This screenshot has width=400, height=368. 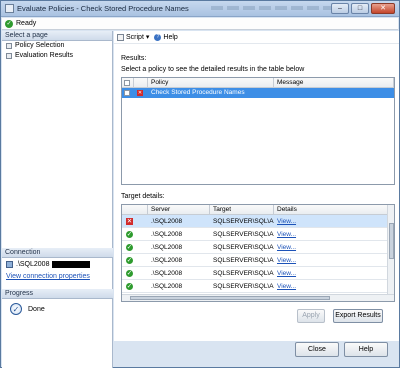 I want to click on script-label: Script, so click(x=135, y=37).